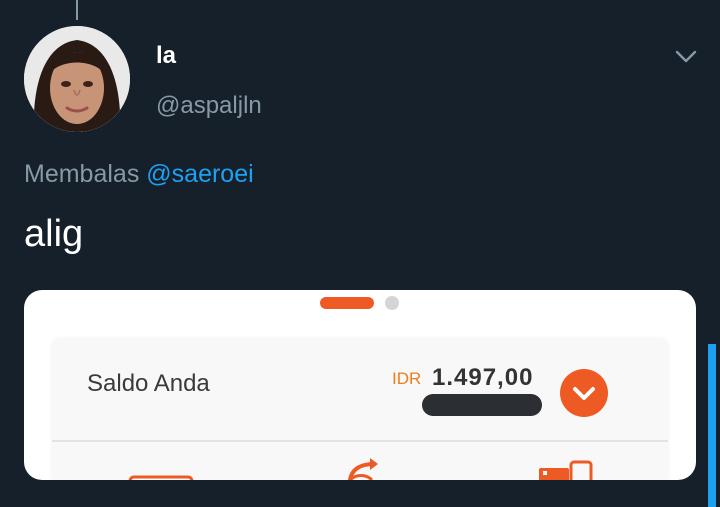 This screenshot has width=720, height=507. I want to click on reply-prefix: Membalas, so click(82, 174).